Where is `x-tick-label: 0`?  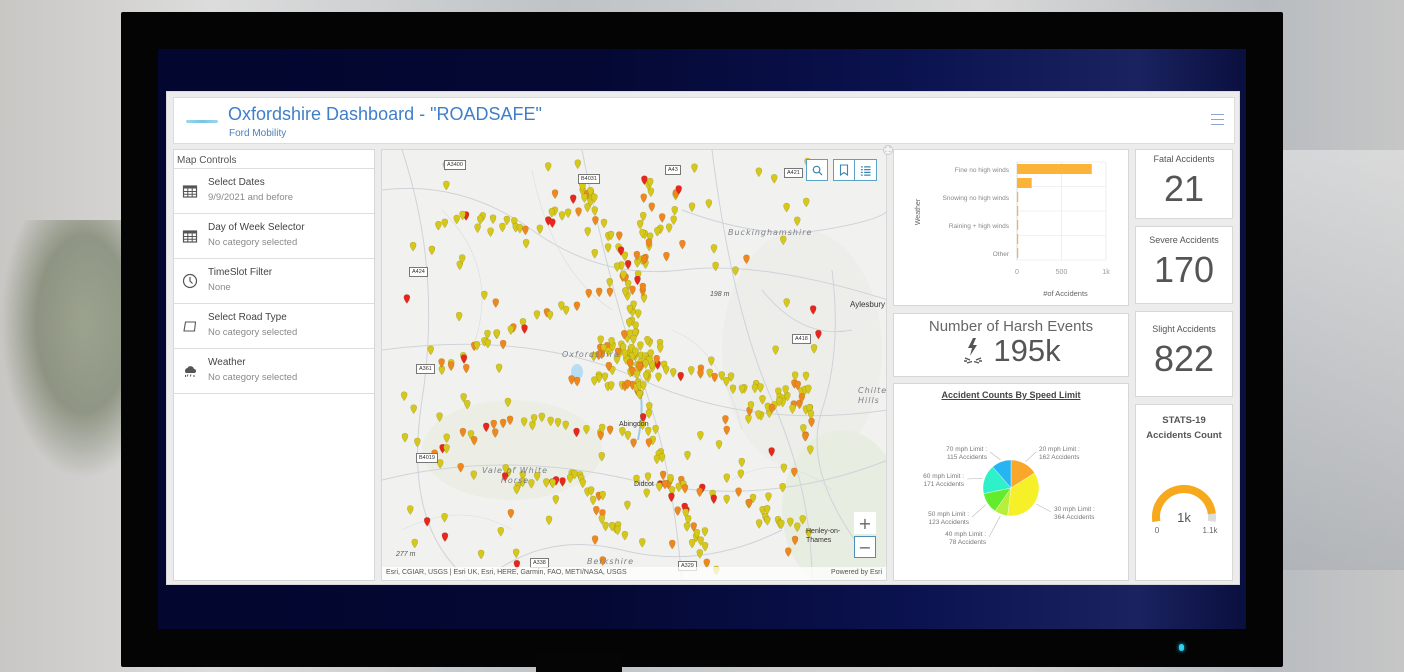 x-tick-label: 0 is located at coordinates (1017, 272).